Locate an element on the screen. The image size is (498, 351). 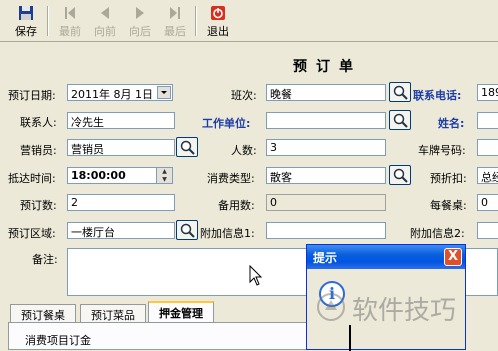
tab-deposit-management: 押金管理 is located at coordinates (181, 312).